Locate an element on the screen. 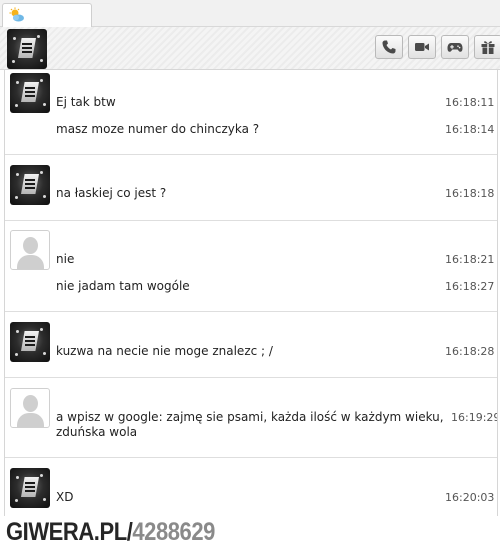 The height and width of the screenshot is (549, 500). message-time: 16:18:11 is located at coordinates (470, 102).